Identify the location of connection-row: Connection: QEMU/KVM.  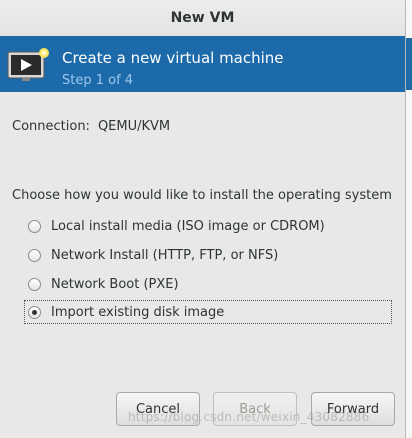
(91, 126).